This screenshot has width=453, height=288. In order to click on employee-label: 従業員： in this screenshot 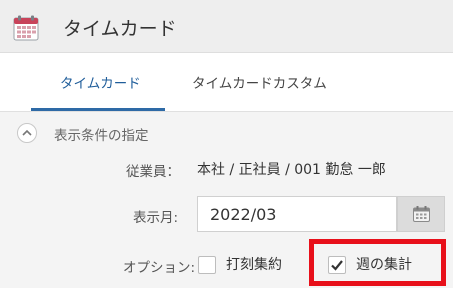, I will do `click(153, 172)`.